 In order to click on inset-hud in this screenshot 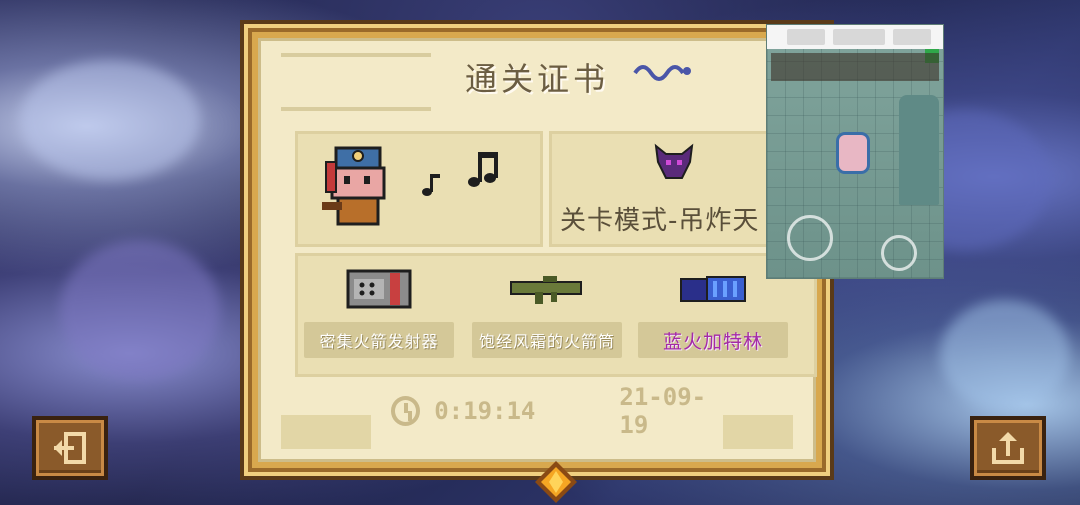, I will do `click(855, 67)`.